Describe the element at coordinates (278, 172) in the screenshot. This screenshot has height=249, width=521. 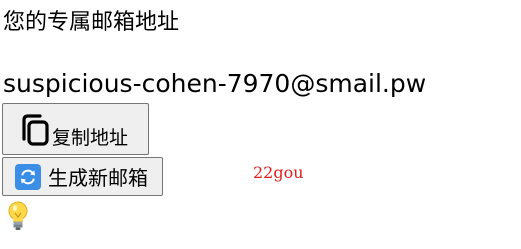
I see `watermark-text: 22gou` at that location.